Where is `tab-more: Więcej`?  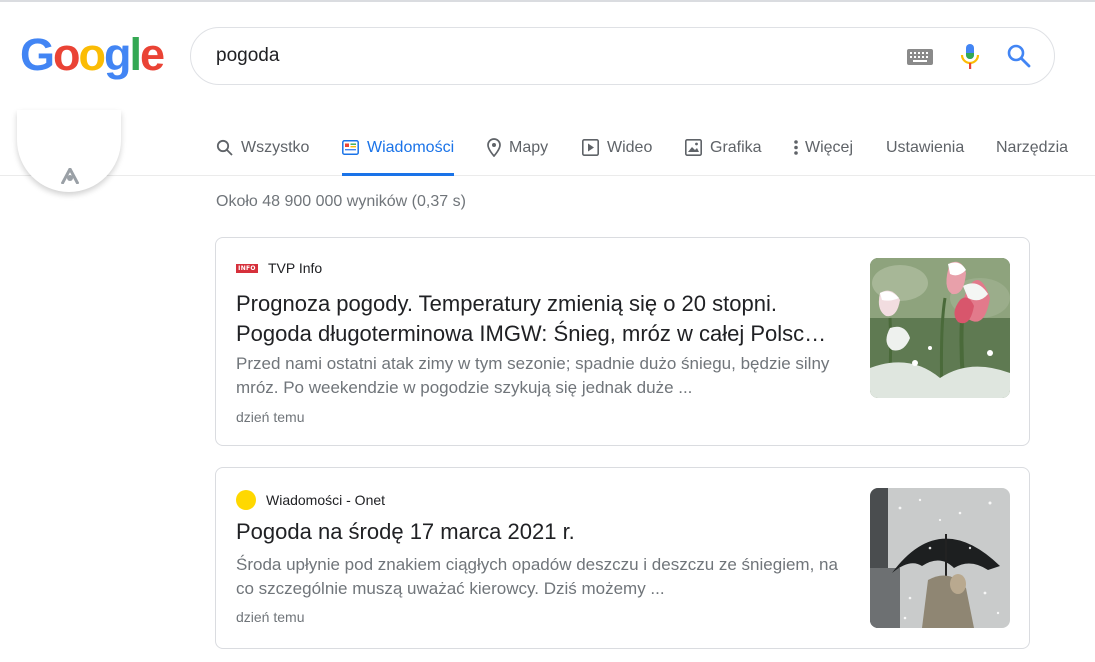 tab-more: Więcej is located at coordinates (823, 147).